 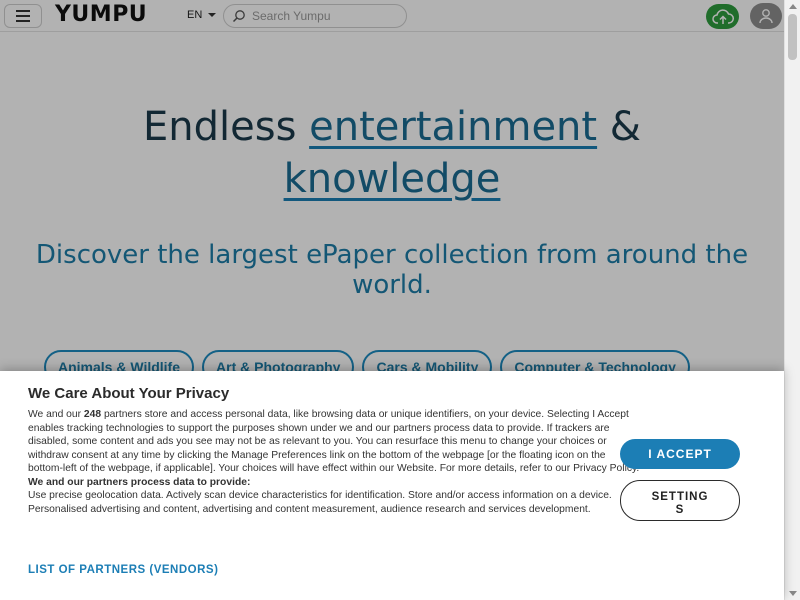 I want to click on scroll-down-icon, so click(x=793, y=593).